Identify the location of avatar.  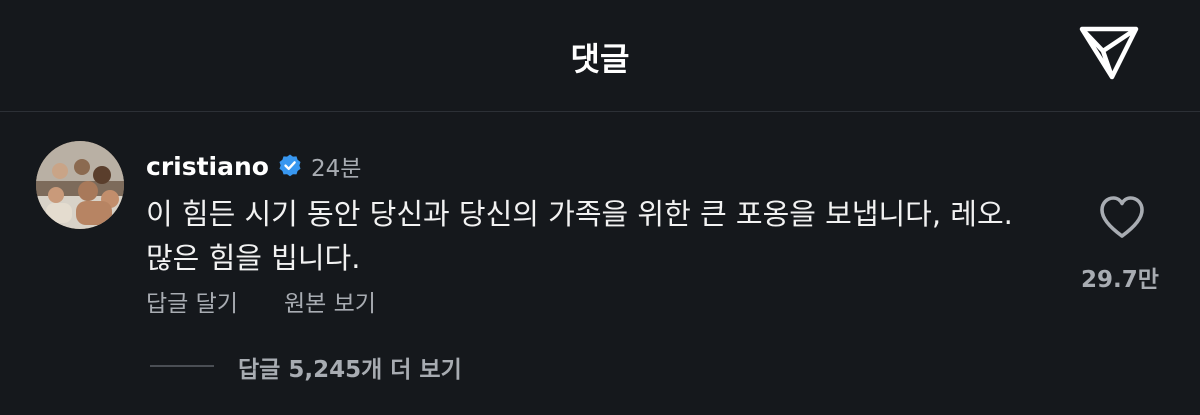
(80, 185).